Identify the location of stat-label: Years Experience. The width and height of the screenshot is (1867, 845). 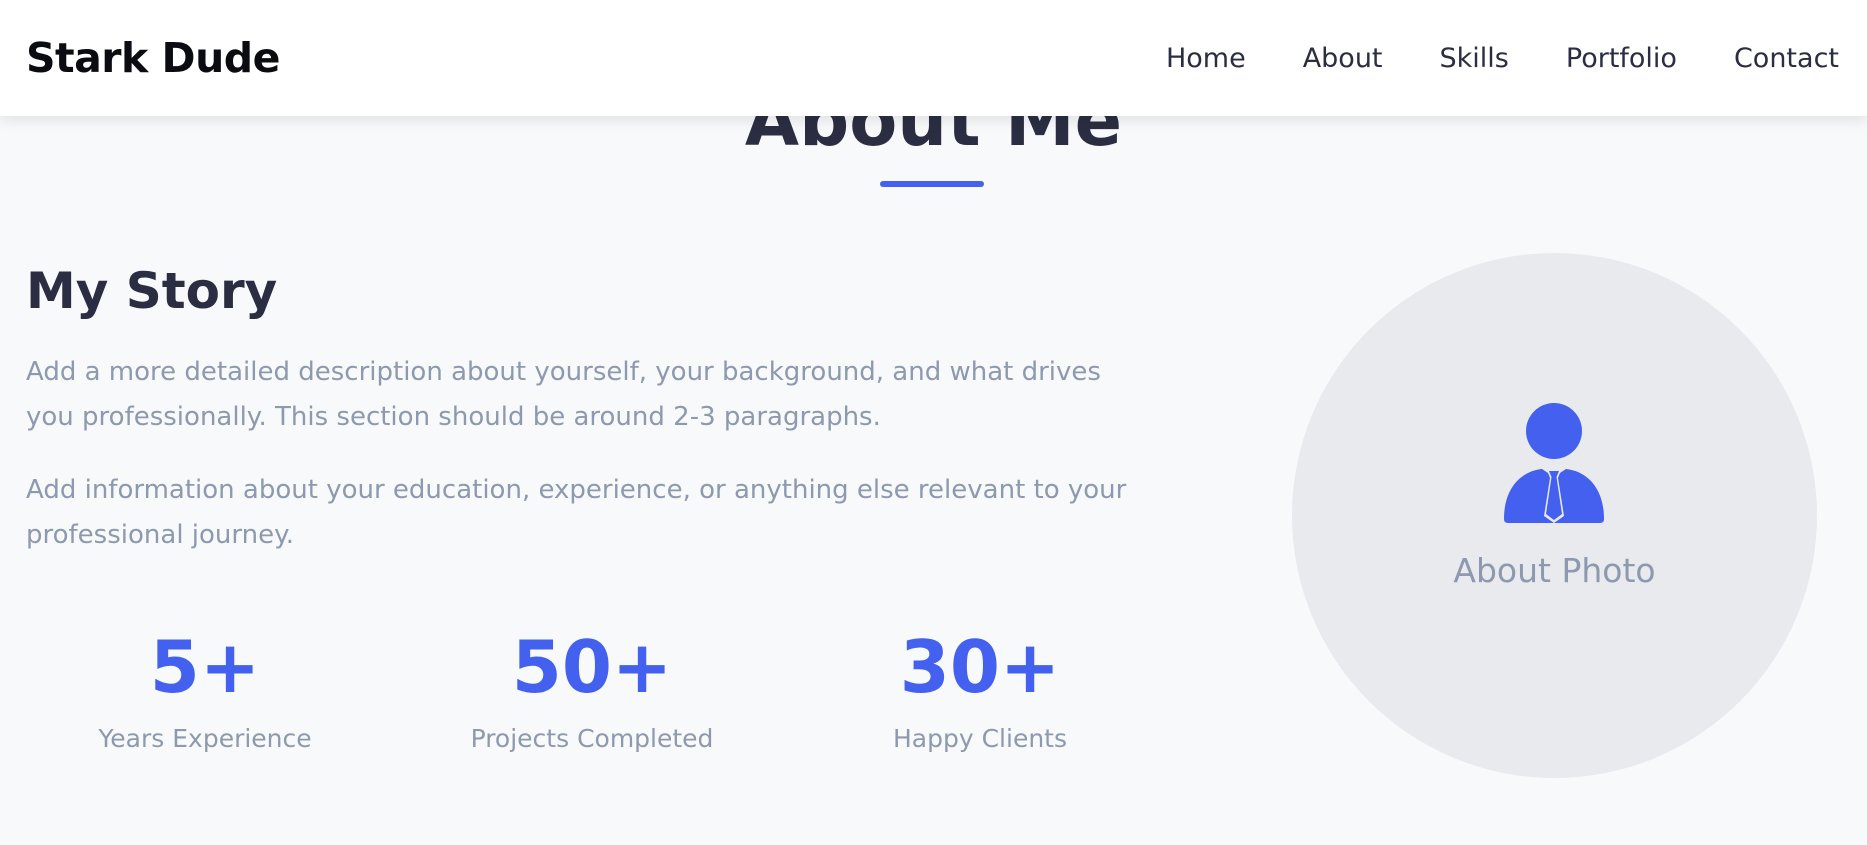
(205, 738).